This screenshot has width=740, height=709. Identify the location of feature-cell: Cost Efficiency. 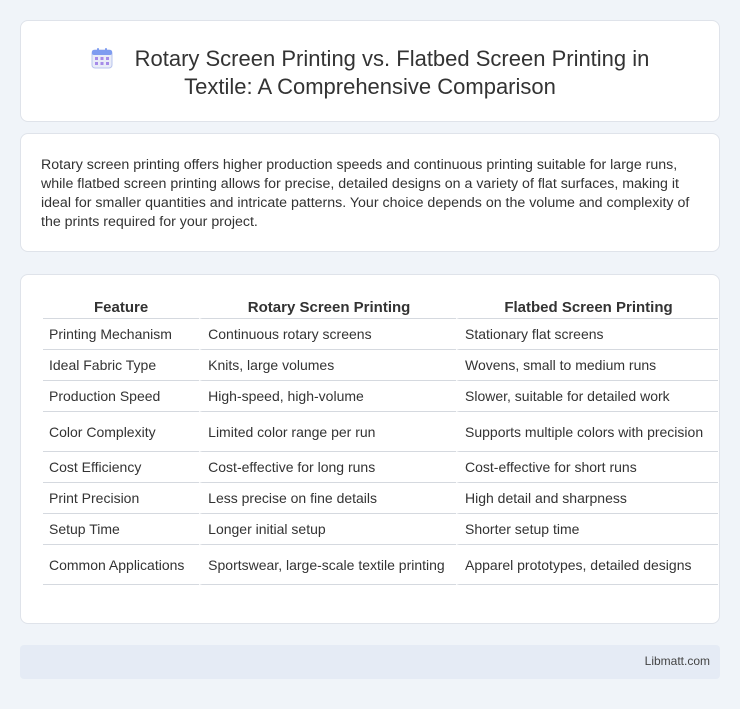
(121, 467).